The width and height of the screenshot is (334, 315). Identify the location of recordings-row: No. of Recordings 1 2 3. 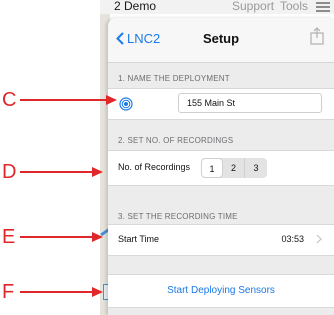
(221, 168).